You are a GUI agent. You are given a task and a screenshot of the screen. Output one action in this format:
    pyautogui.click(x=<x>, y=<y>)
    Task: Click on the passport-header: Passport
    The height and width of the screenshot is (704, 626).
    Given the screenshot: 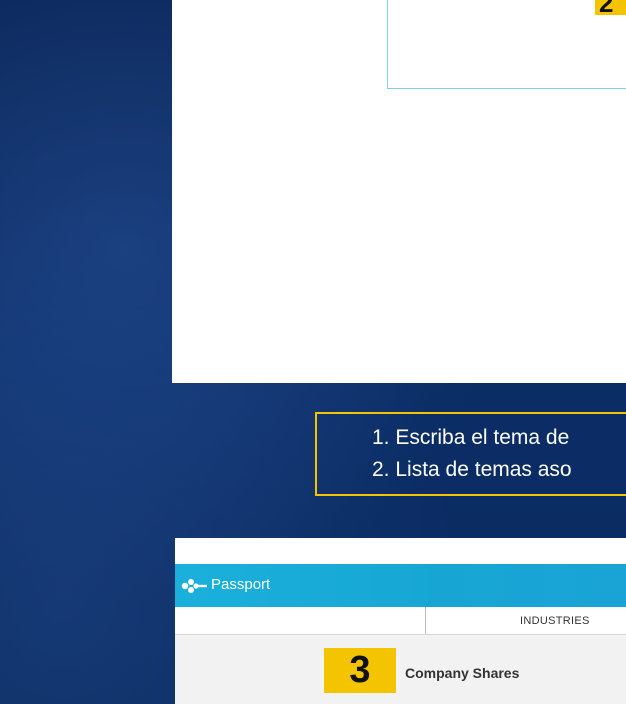 What is the action you would take?
    pyautogui.click(x=400, y=585)
    